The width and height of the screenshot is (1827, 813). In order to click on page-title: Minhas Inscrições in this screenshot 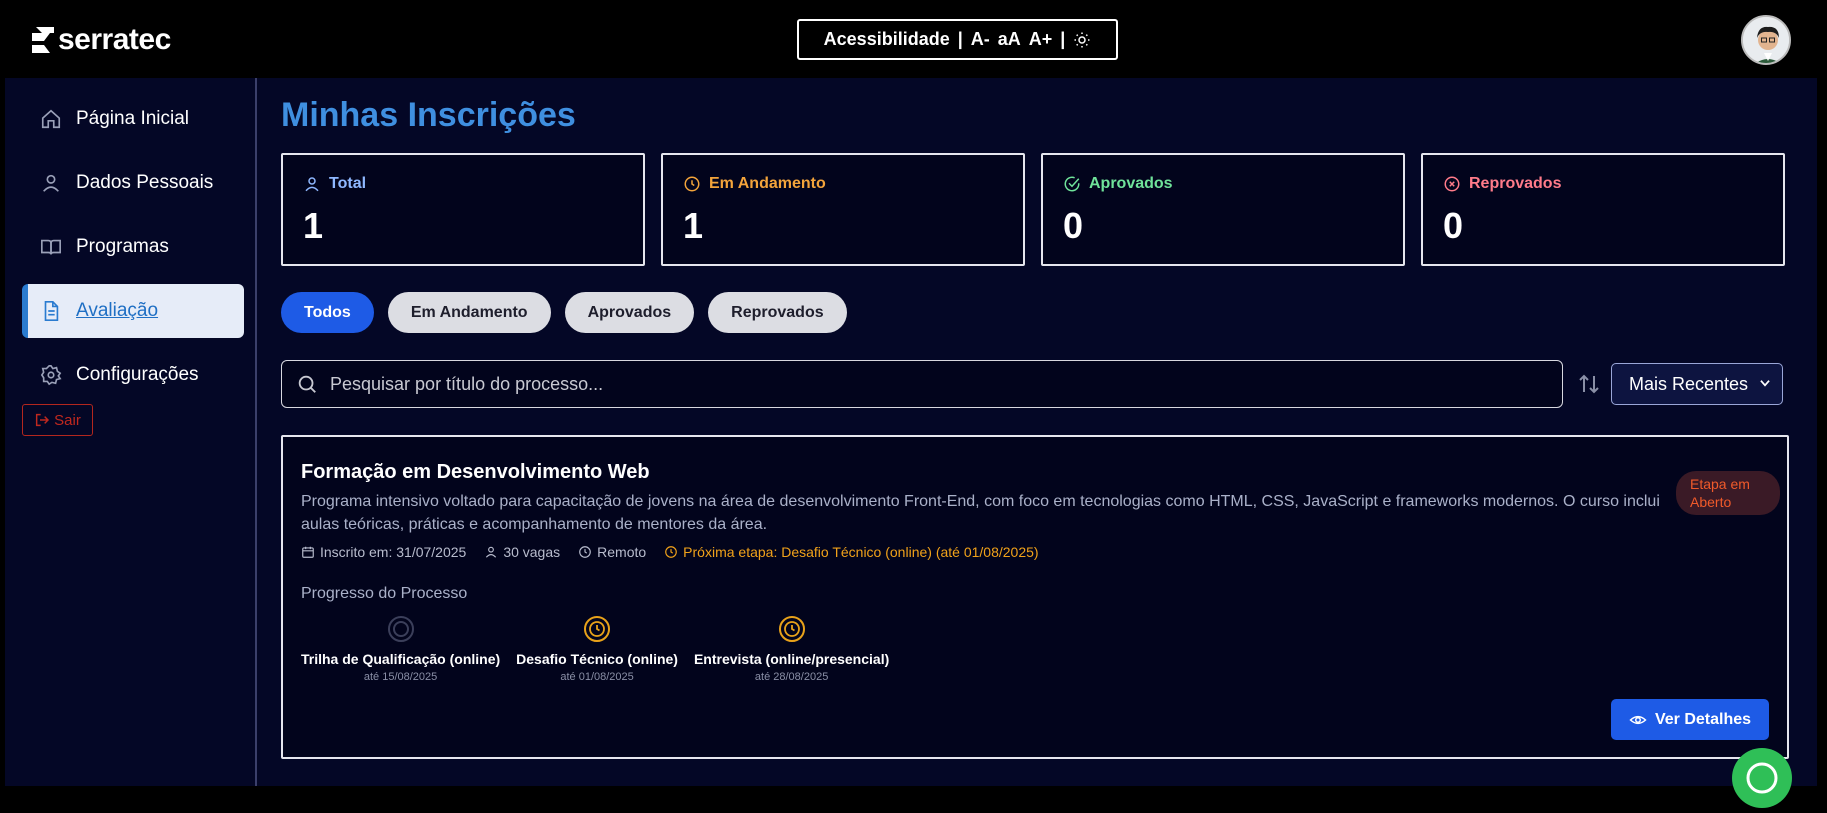, I will do `click(428, 115)`.